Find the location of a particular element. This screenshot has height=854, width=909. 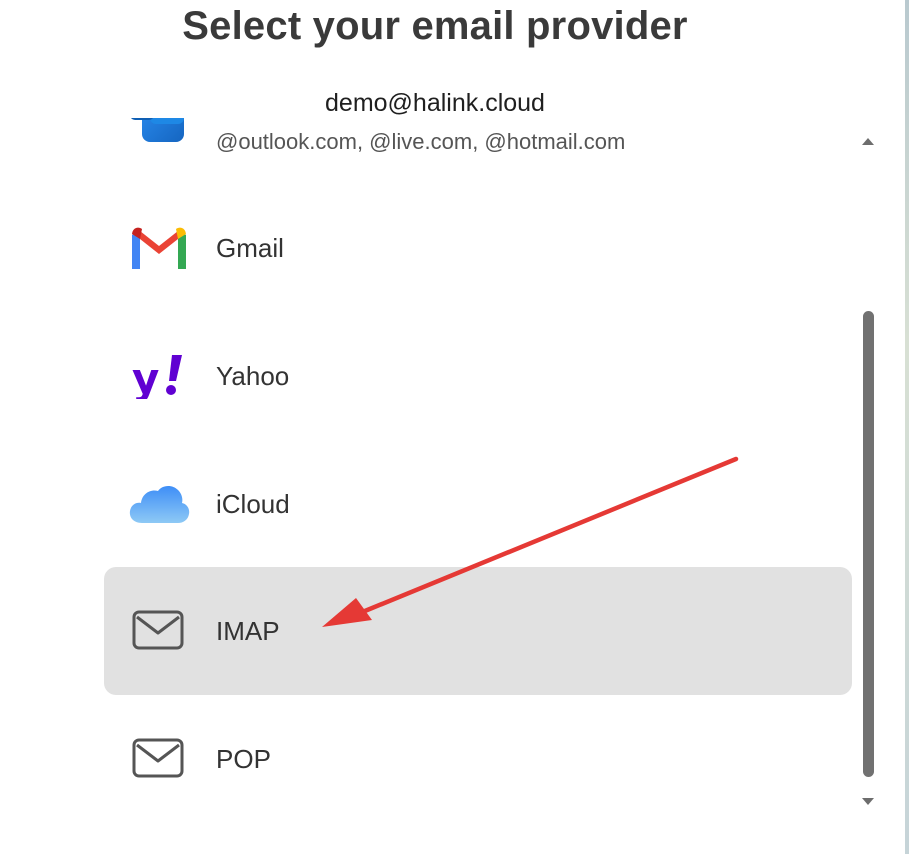

provider-icloud: iCloud is located at coordinates (478, 504).